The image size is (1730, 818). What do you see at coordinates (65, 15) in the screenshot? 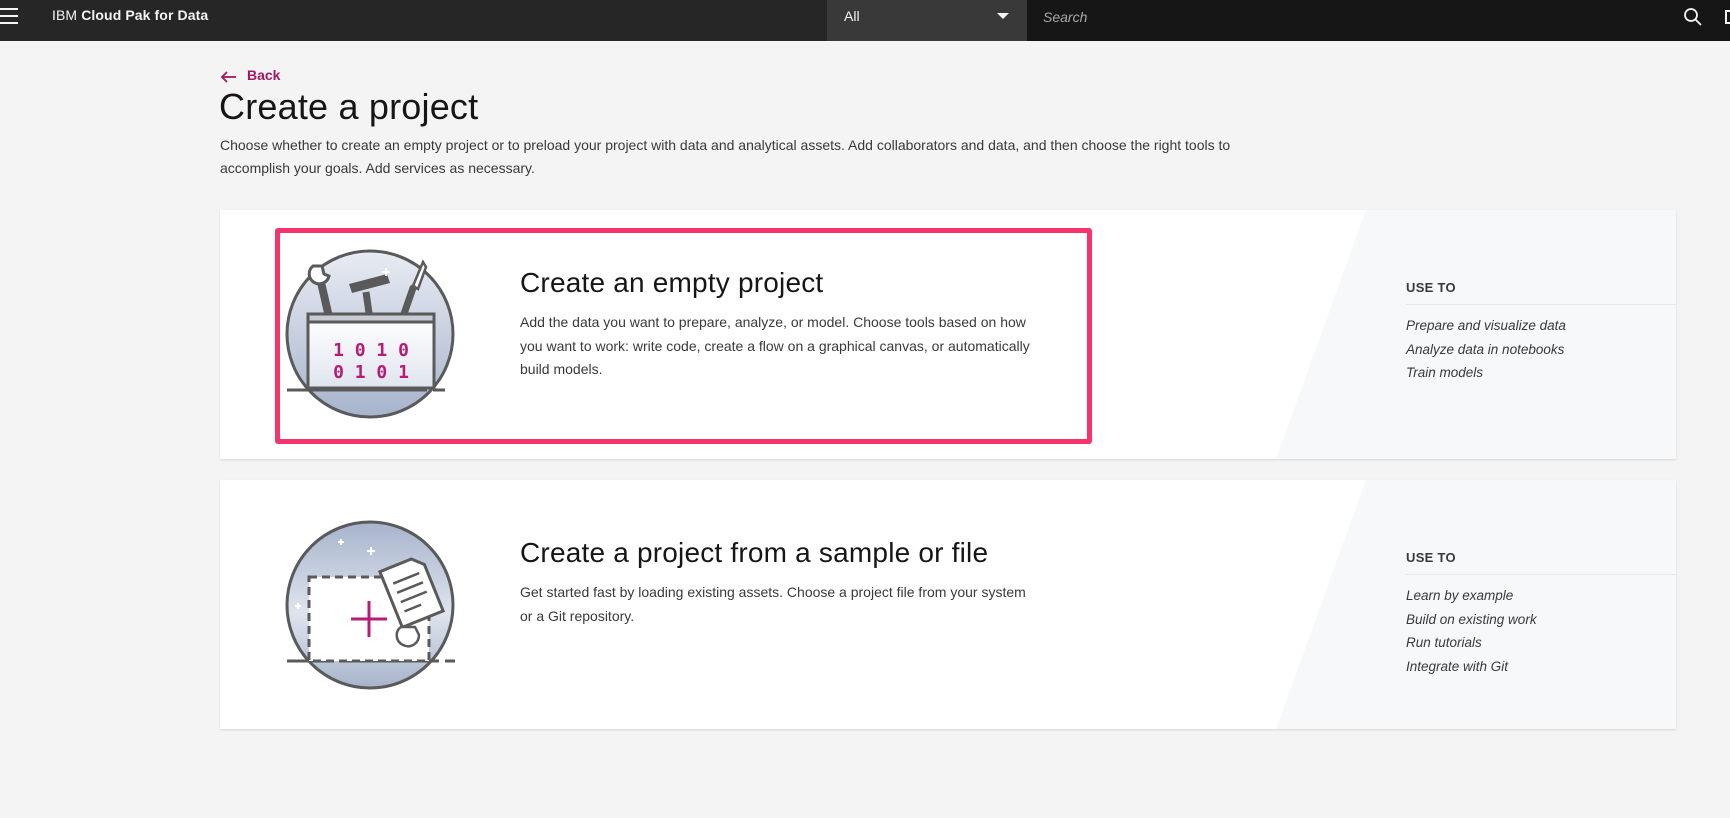
I see `brand-prefix: IBM` at bounding box center [65, 15].